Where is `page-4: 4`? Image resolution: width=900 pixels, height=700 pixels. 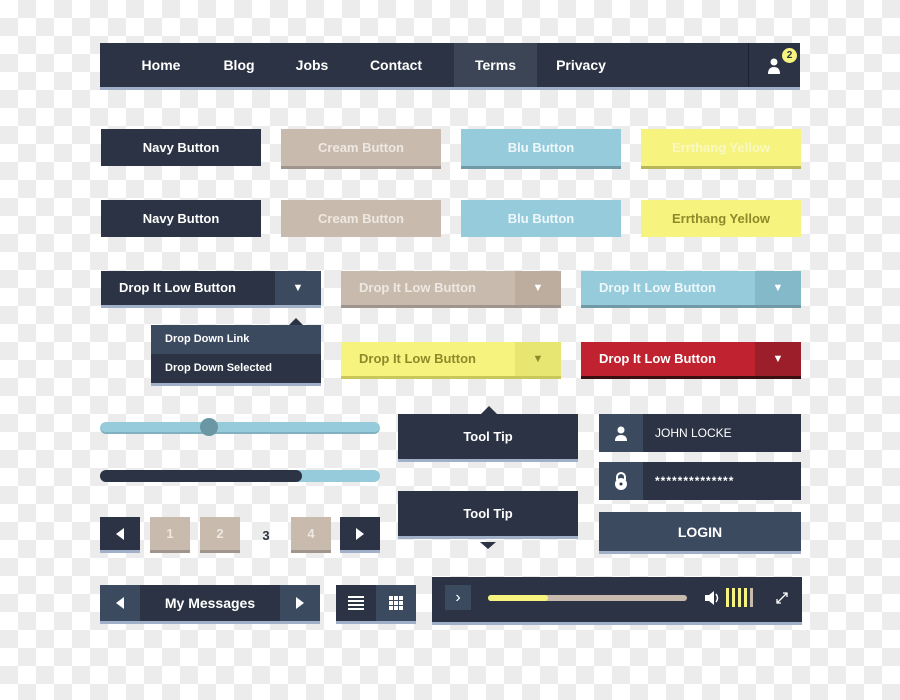
page-4: 4 is located at coordinates (311, 535).